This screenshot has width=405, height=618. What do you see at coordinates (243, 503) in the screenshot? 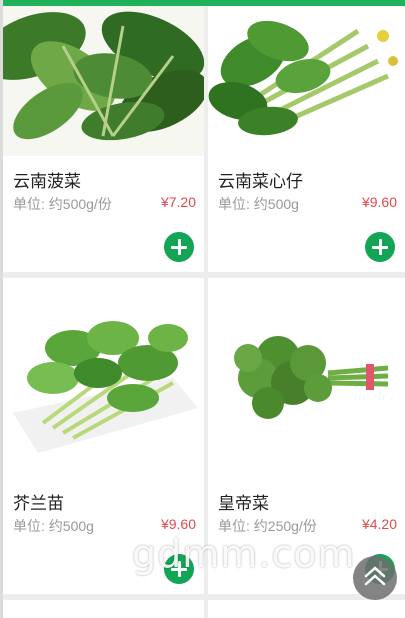
I see `product-name: 皇帝菜` at bounding box center [243, 503].